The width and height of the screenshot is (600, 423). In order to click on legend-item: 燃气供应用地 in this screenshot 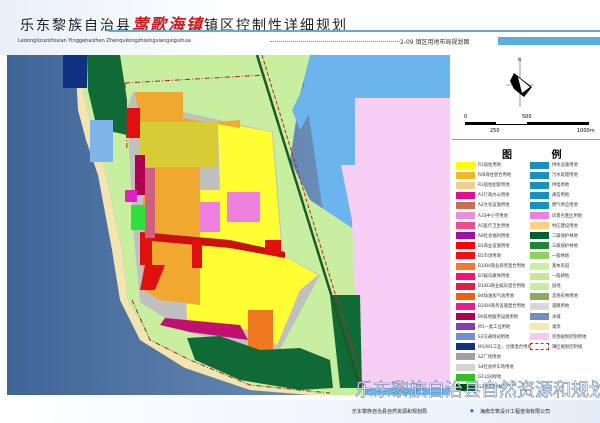, I will do `click(554, 205)`.